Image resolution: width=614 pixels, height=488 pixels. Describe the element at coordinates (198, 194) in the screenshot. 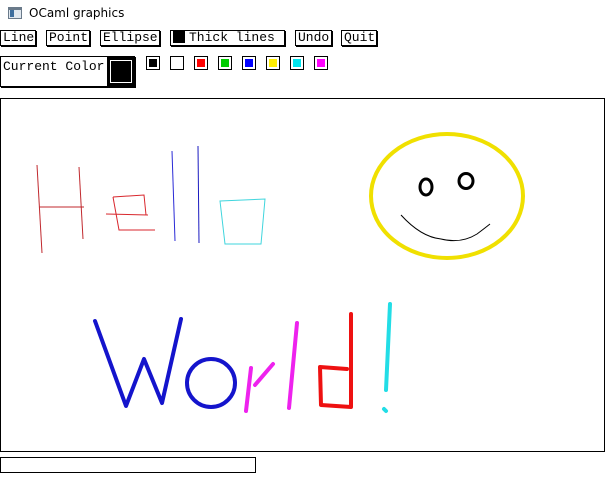

I see `stroke-letter-l2` at that location.